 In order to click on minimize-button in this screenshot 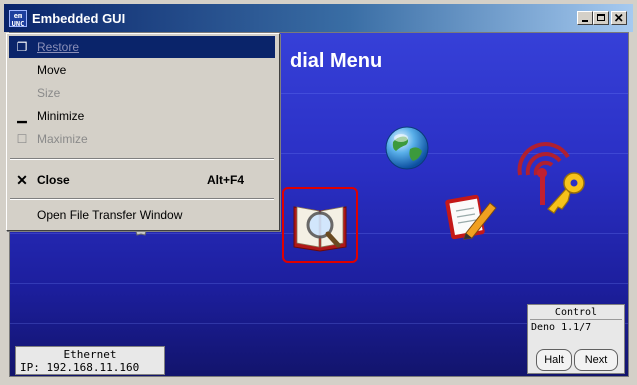, I will do `click(585, 18)`.